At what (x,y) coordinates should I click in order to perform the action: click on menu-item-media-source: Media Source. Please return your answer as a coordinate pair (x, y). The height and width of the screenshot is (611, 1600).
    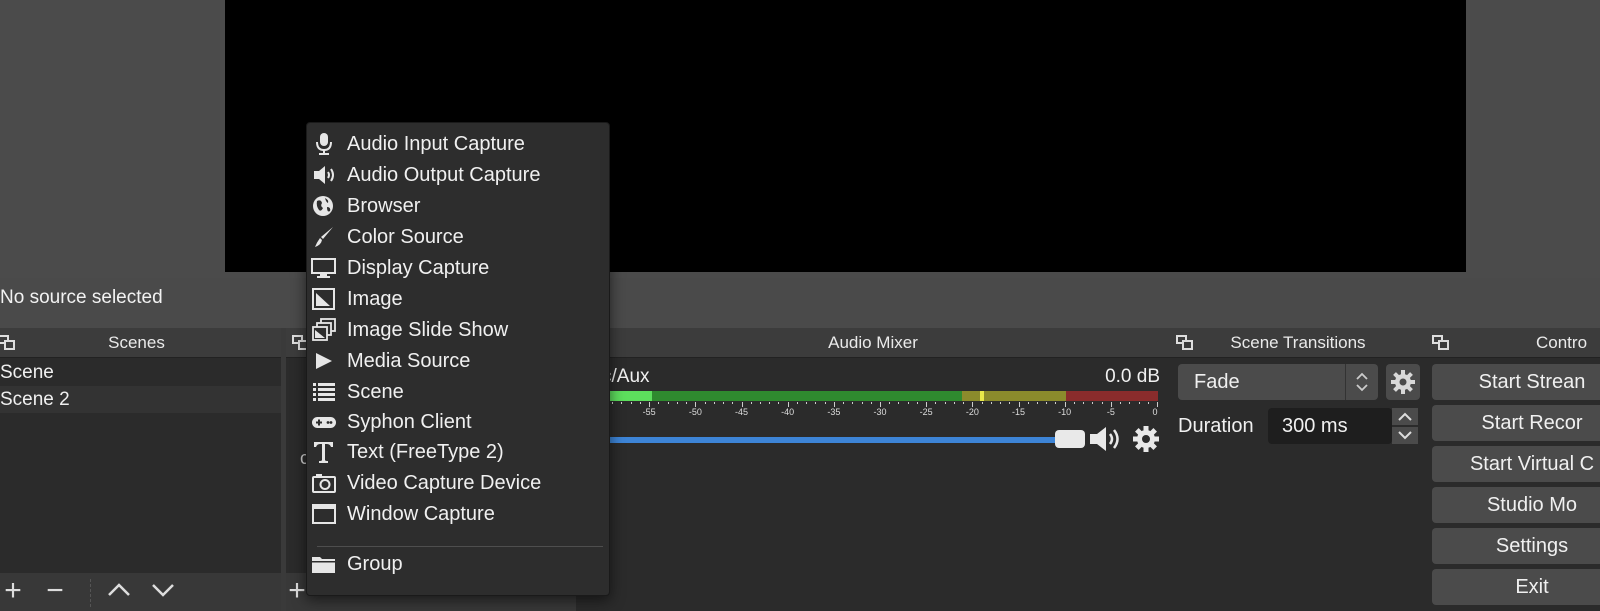
    Looking at the image, I should click on (458, 361).